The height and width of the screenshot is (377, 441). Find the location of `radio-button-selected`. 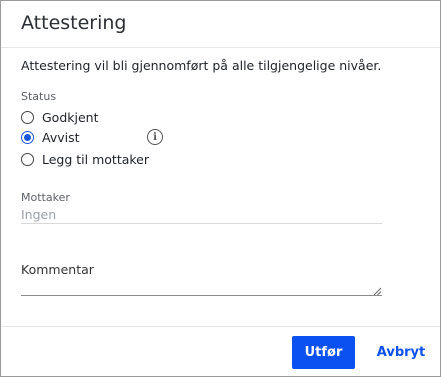

radio-button-selected is located at coordinates (27, 137).